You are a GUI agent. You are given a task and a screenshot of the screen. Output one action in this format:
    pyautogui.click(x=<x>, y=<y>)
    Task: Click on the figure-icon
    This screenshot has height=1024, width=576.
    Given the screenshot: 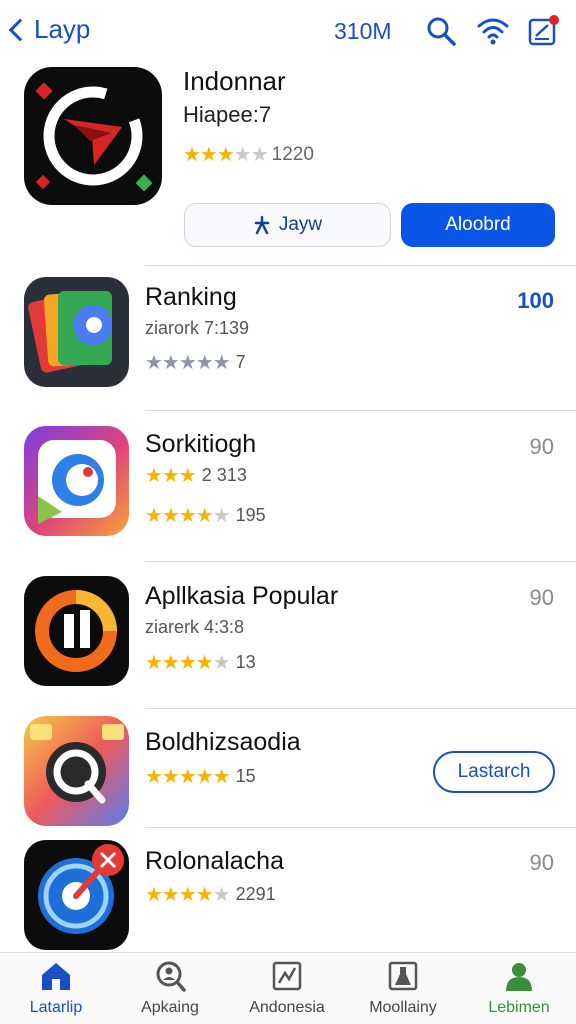 What is the action you would take?
    pyautogui.click(x=262, y=225)
    